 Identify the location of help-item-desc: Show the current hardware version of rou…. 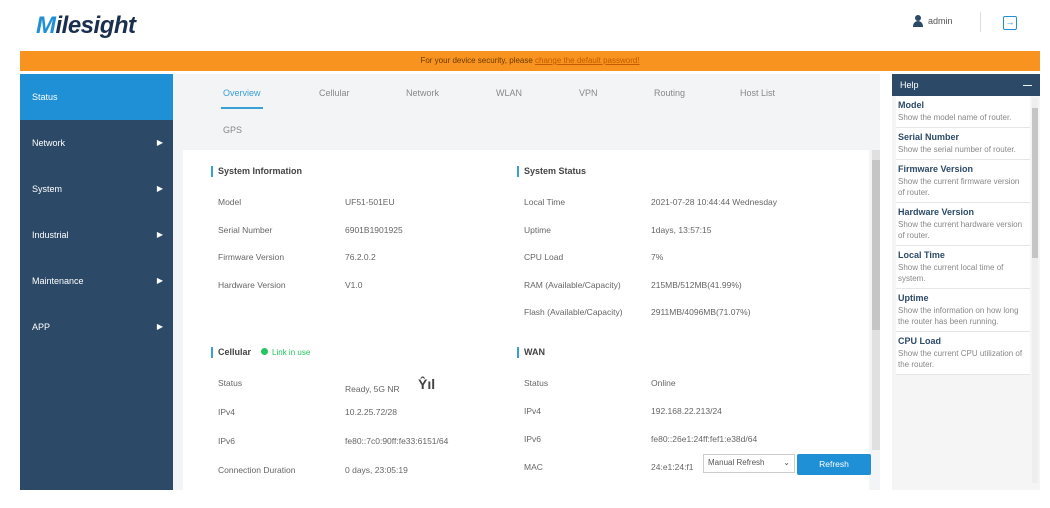
(960, 230).